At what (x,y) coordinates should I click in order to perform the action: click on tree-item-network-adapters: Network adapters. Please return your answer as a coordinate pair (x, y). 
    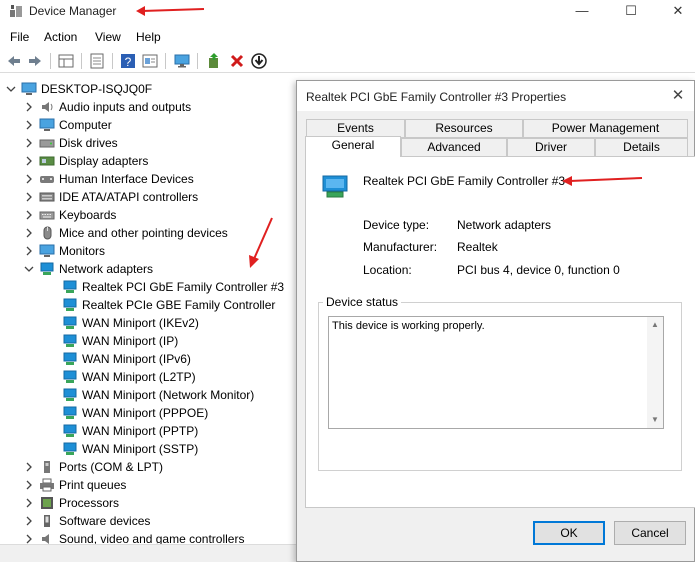
    Looking at the image, I should click on (88, 269).